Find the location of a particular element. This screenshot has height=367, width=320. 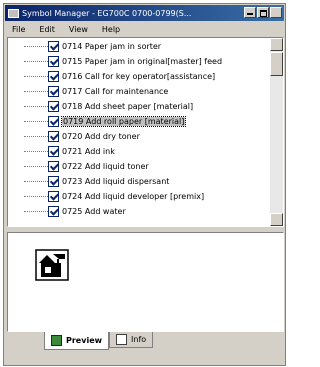

preview-tabs: Preview Info is located at coordinates (99, 341).